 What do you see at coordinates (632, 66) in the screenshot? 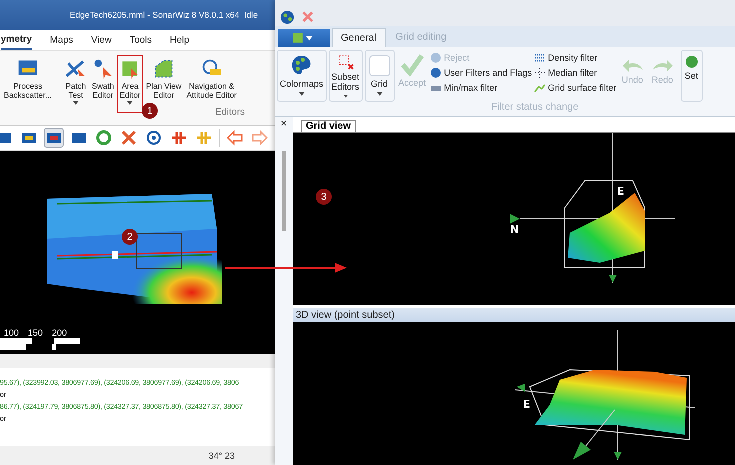
I see `undo-icon` at bounding box center [632, 66].